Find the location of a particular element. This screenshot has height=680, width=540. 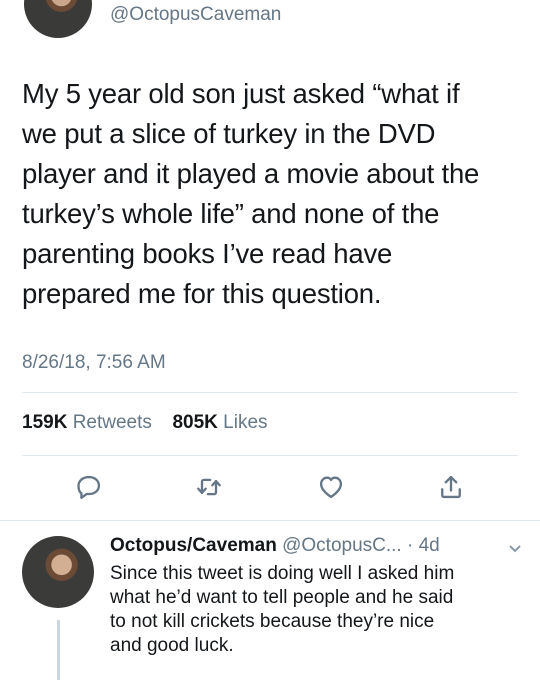

tweet-author-handle: @OctopusCaveman is located at coordinates (195, 15).